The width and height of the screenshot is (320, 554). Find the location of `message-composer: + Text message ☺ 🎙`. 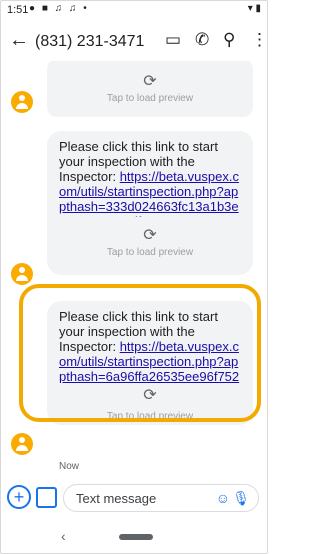

message-composer: + Text message ☺ 🎙 is located at coordinates (134, 498).